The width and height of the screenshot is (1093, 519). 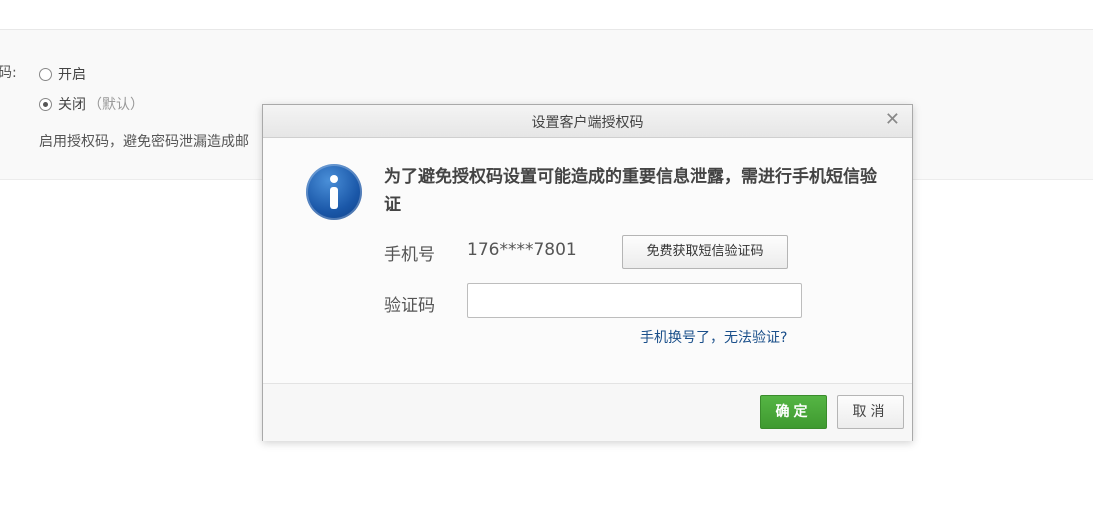 What do you see at coordinates (334, 192) in the screenshot?
I see `info-circle-icon` at bounding box center [334, 192].